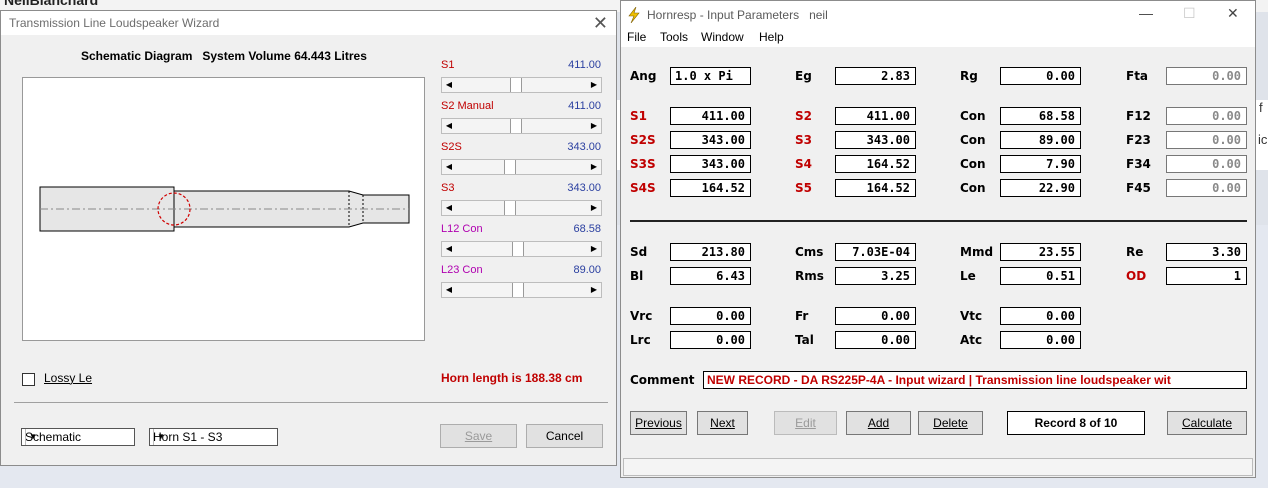 Image resolution: width=1268 pixels, height=488 pixels. Describe the element at coordinates (1189, 13) in the screenshot. I see `maximize-icon: ☐` at that location.